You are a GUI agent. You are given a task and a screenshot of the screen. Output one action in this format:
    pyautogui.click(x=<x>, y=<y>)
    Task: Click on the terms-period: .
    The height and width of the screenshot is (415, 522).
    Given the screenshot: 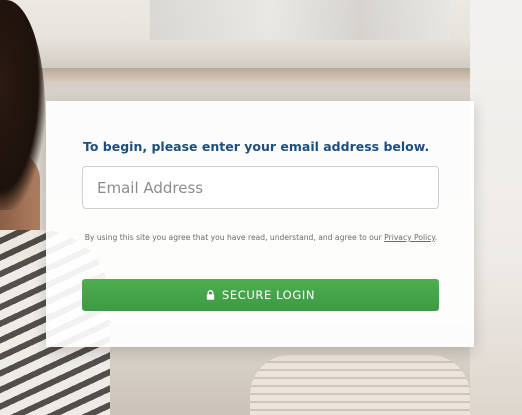 What is the action you would take?
    pyautogui.click(x=436, y=237)
    